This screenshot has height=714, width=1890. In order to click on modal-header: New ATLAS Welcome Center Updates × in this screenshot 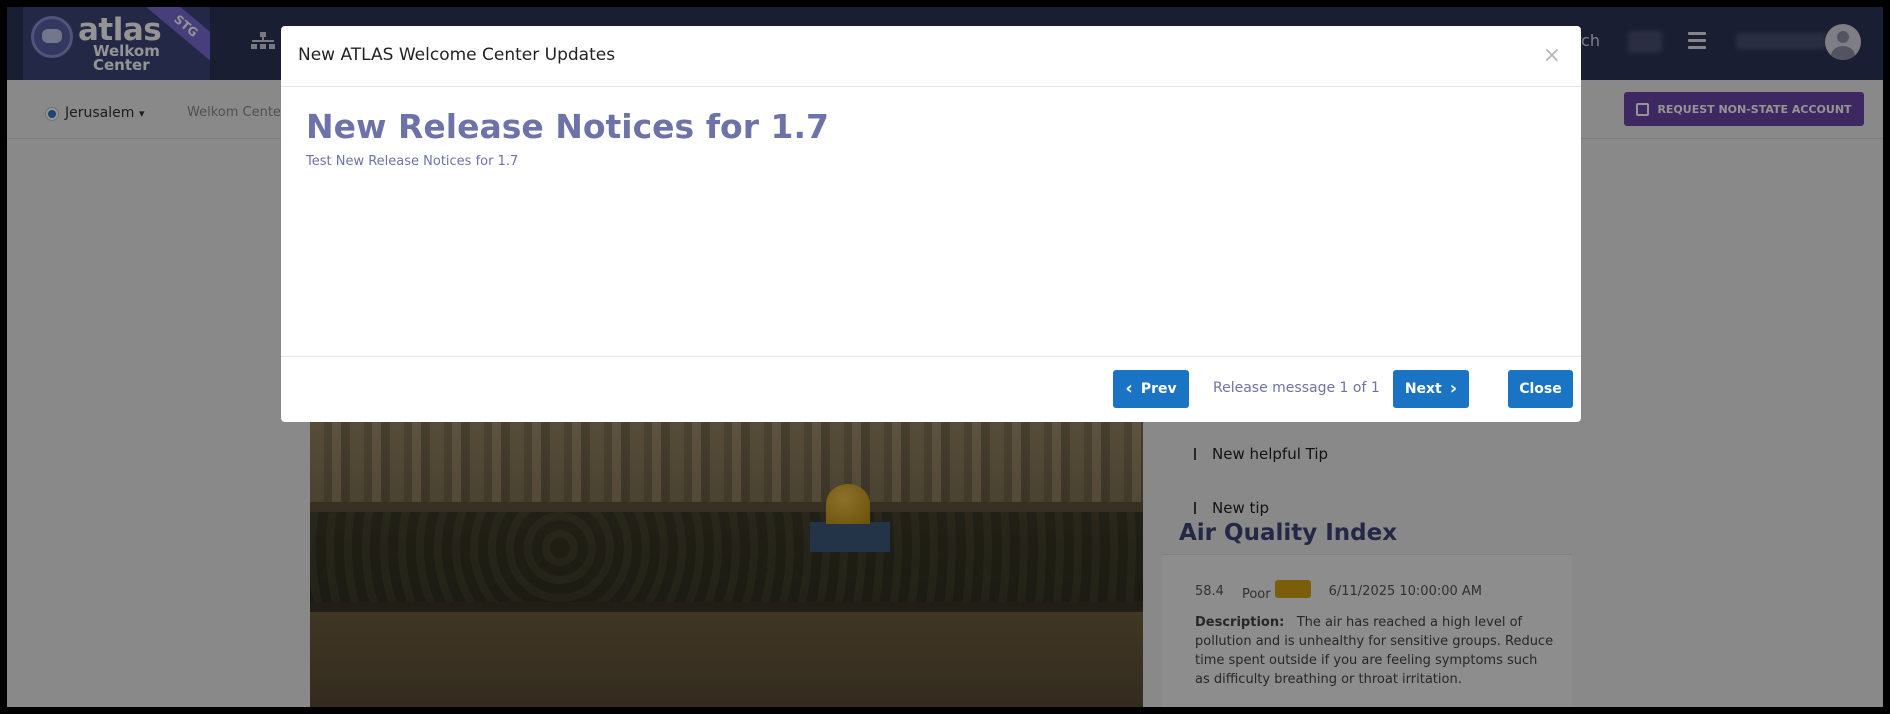, I will do `click(931, 56)`.